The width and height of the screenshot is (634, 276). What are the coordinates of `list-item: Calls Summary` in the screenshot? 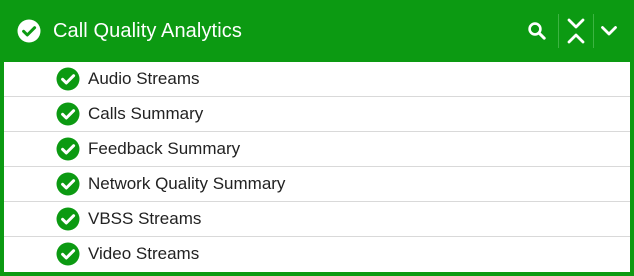 It's located at (317, 114).